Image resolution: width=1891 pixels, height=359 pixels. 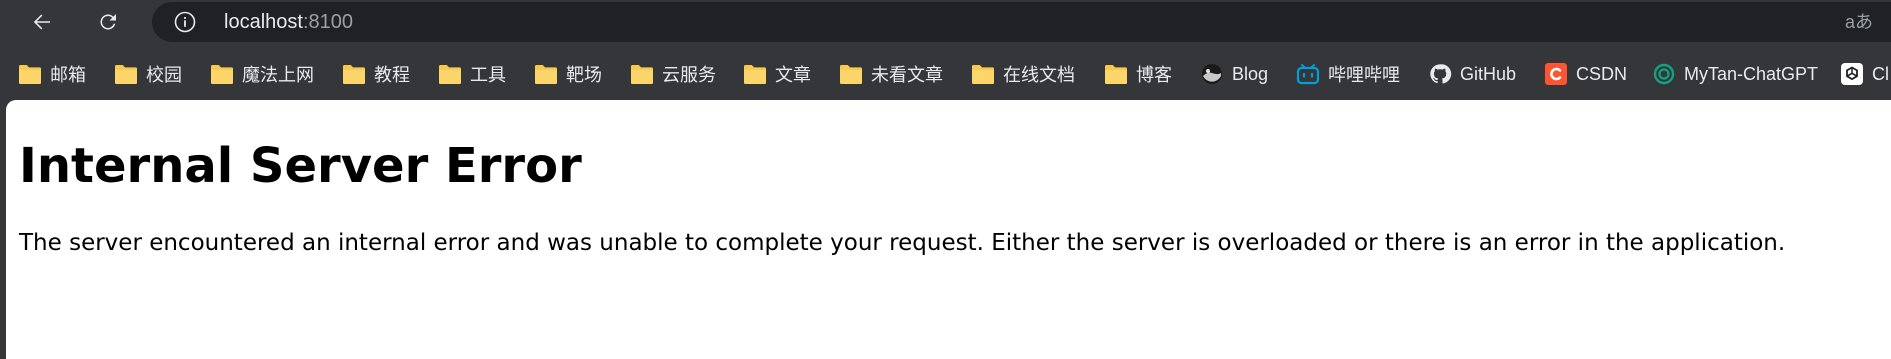 I want to click on csdn-icon, so click(x=1556, y=74).